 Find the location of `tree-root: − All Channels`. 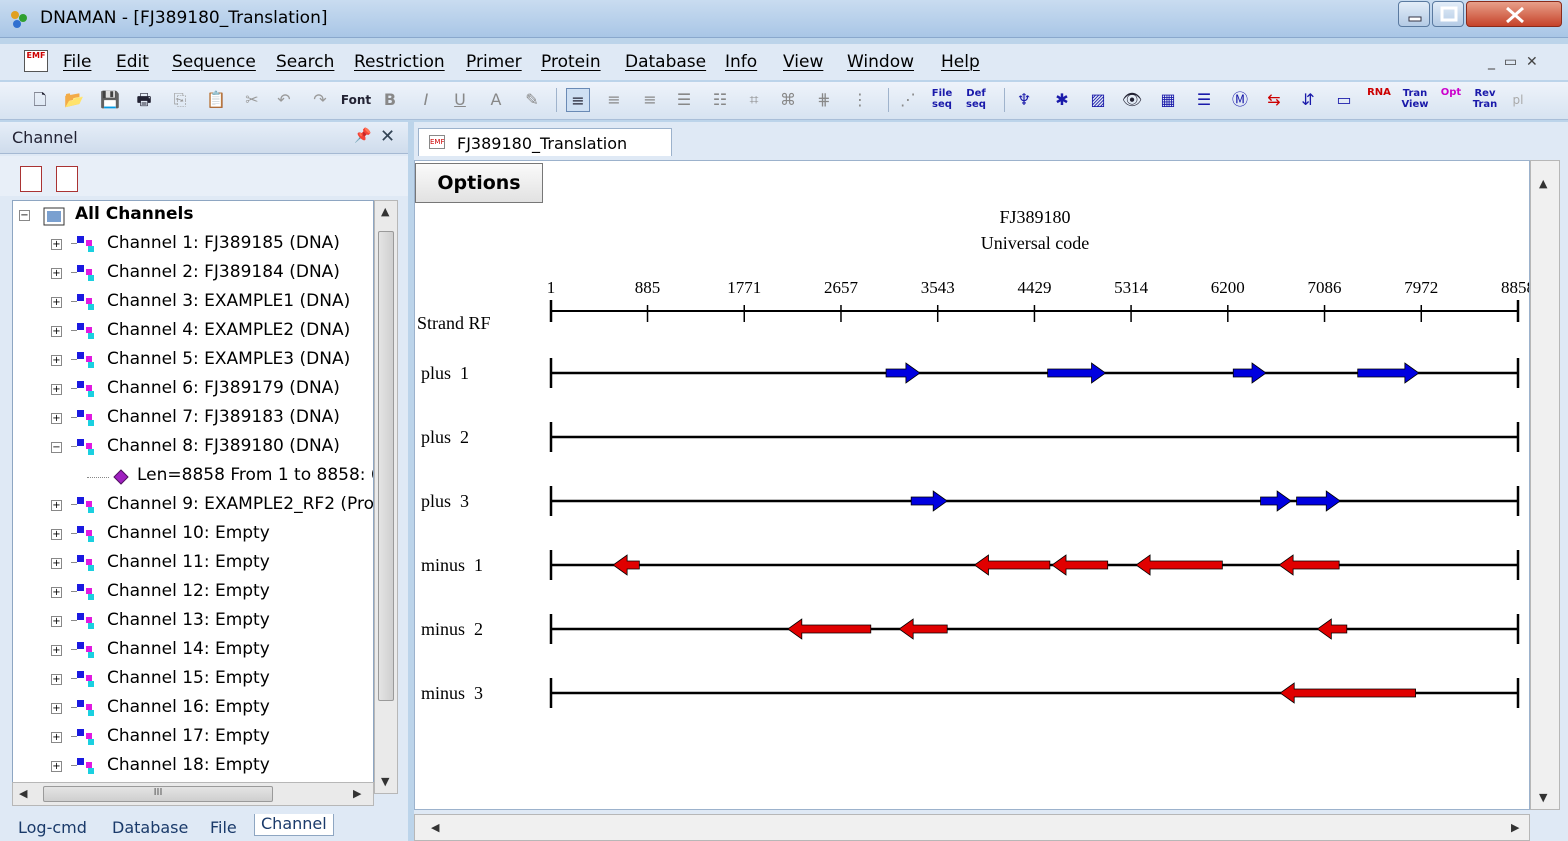

tree-root: − All Channels is located at coordinates (193, 215).